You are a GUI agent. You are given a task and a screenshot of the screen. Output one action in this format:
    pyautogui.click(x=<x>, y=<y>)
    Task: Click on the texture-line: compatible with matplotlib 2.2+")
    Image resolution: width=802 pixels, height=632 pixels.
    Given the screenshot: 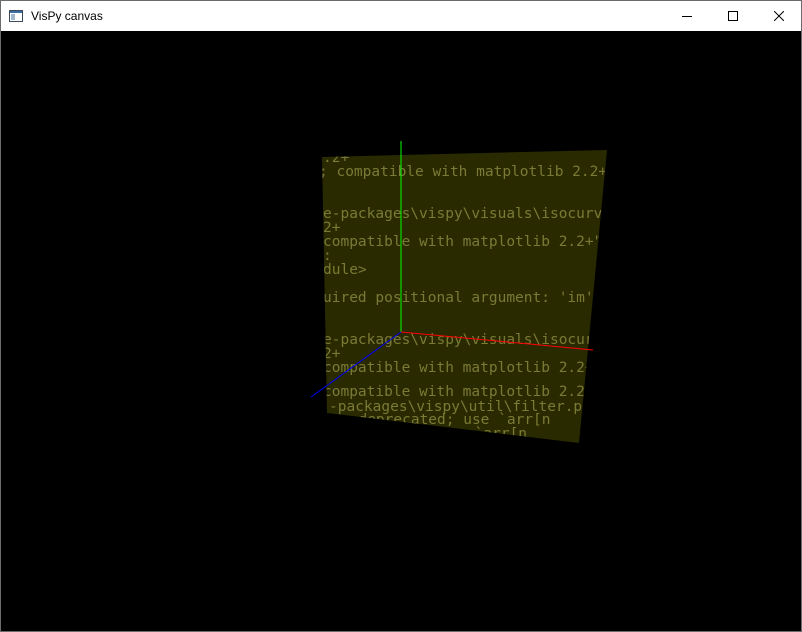 What is the action you would take?
    pyautogui.click(x=467, y=242)
    